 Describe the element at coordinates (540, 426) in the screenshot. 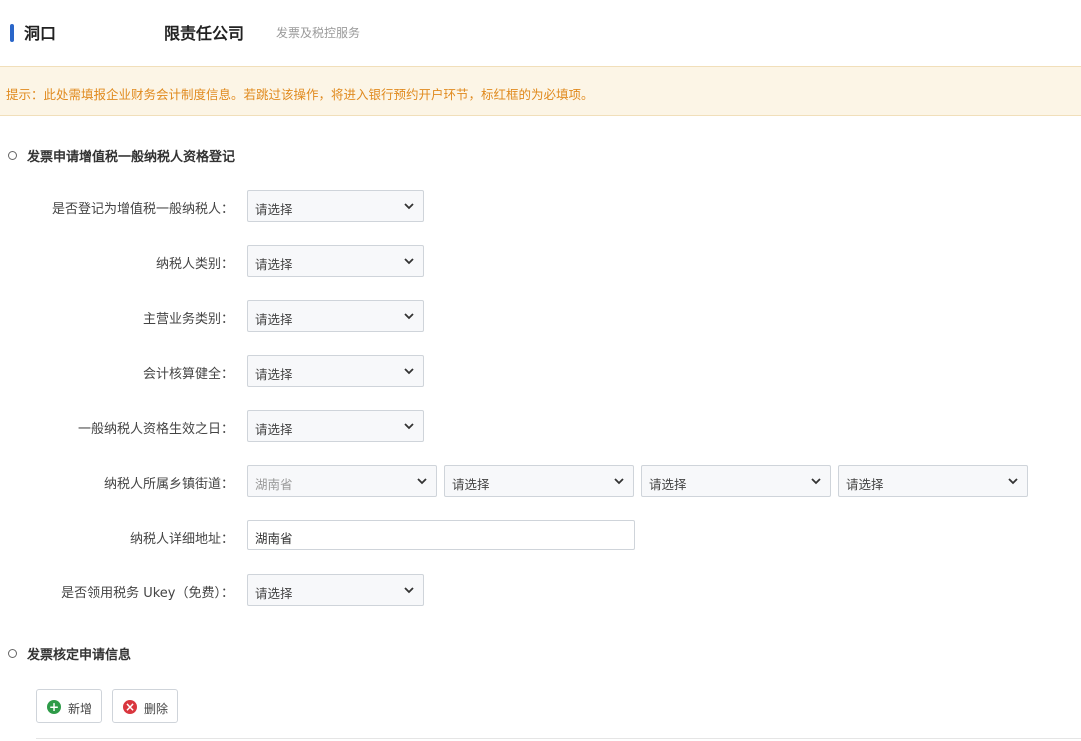

I see `form-row-effective-date: 一般纳税人资格生效之日： 请选择` at that location.